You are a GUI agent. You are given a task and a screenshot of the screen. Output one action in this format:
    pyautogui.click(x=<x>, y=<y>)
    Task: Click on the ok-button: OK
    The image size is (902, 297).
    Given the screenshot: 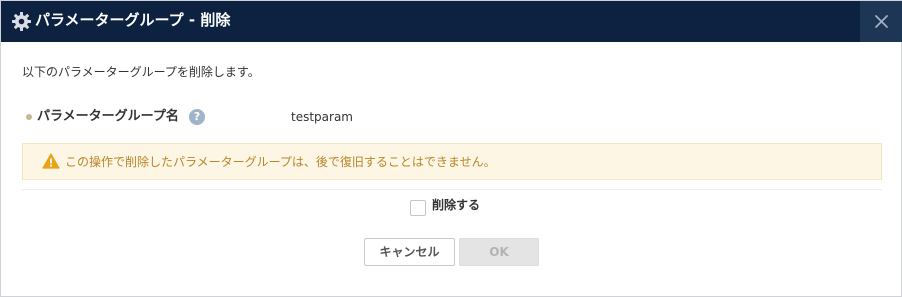 What is the action you would take?
    pyautogui.click(x=499, y=252)
    